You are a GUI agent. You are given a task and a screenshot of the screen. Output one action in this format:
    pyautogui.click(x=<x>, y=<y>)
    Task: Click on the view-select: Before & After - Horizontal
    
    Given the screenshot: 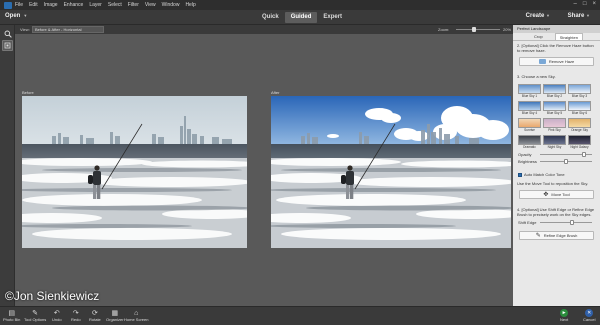 What is the action you would take?
    pyautogui.click(x=68, y=29)
    